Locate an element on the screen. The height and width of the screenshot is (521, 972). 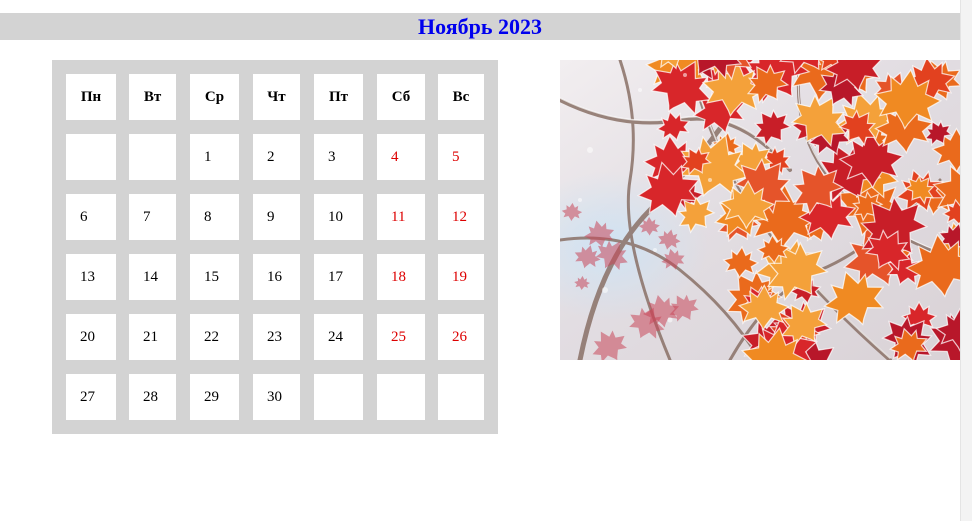
day-cell: 5 is located at coordinates (461, 157).